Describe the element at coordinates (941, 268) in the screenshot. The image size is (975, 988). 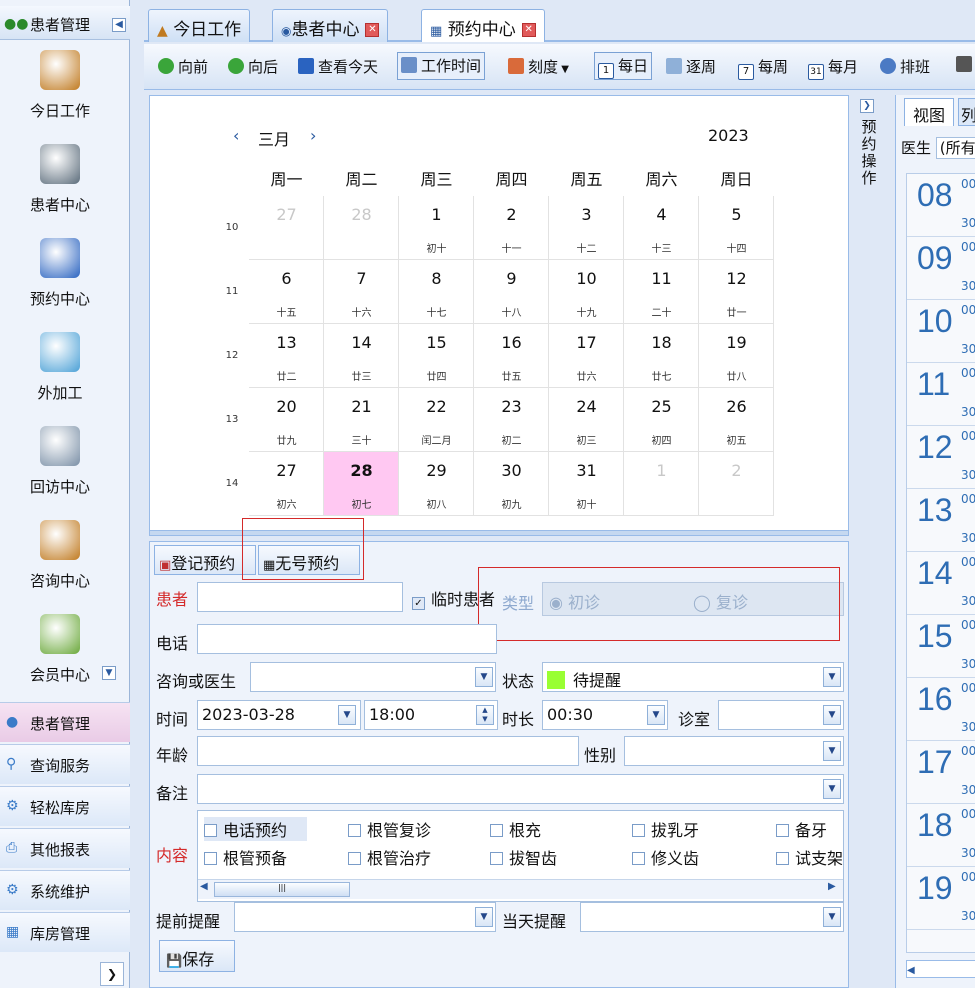
I see `hour-row: 09 00 30` at that location.